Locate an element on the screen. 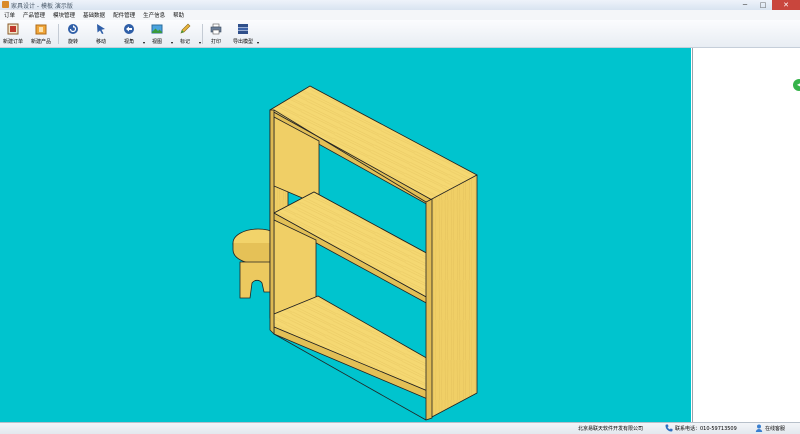 Image resolution: width=800 pixels, height=434 pixels. mark-button: 标记 ▾ is located at coordinates (186, 34).